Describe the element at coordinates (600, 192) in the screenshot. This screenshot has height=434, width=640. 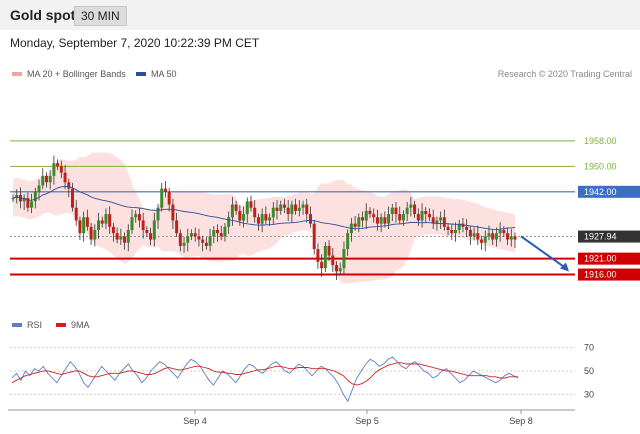
I see `level-label-2: 1942.00` at that location.